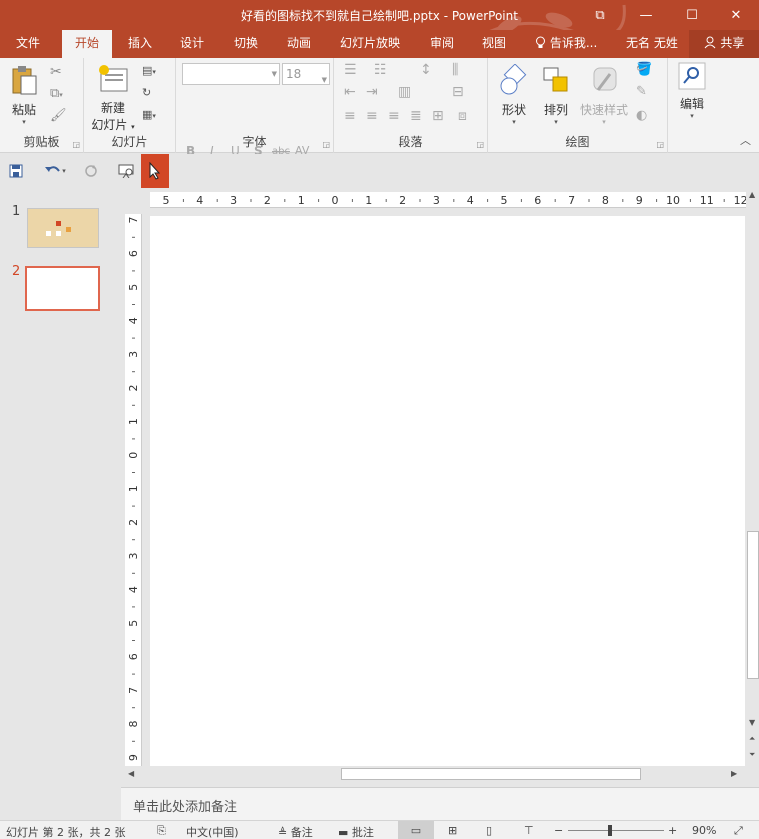 The height and width of the screenshot is (839, 759). What do you see at coordinates (610, 830) in the screenshot?
I see `zoom-slider-knob` at bounding box center [610, 830].